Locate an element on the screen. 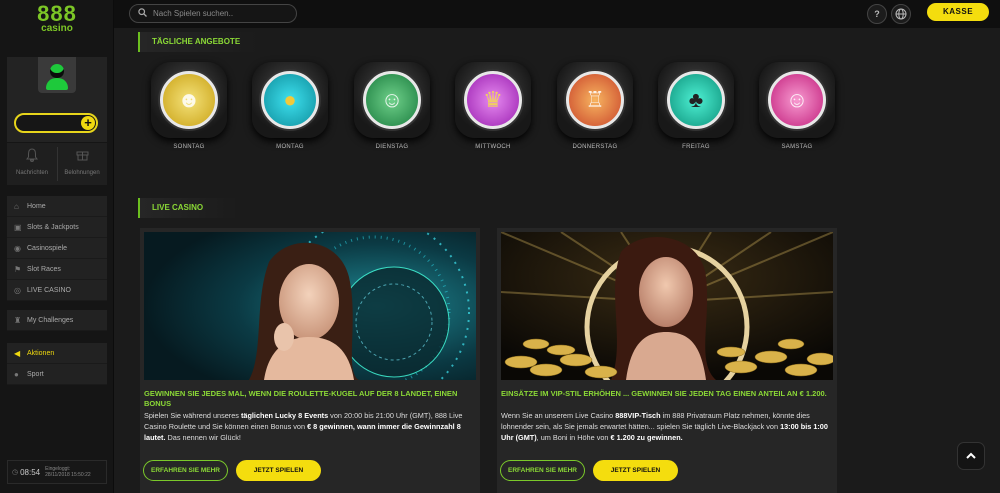  day-offer-sunday: ☻ SONNTAG is located at coordinates (189, 106).